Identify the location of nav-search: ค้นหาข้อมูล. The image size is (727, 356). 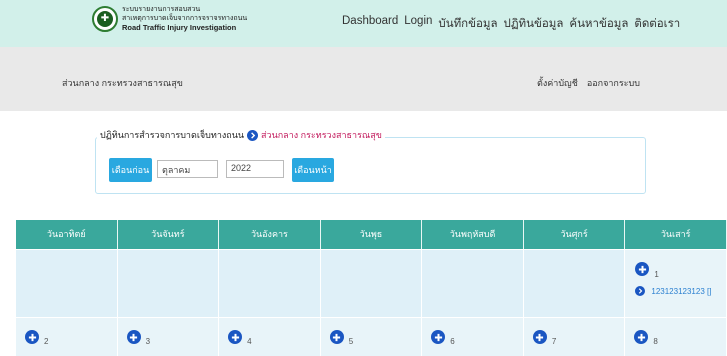
(598, 24).